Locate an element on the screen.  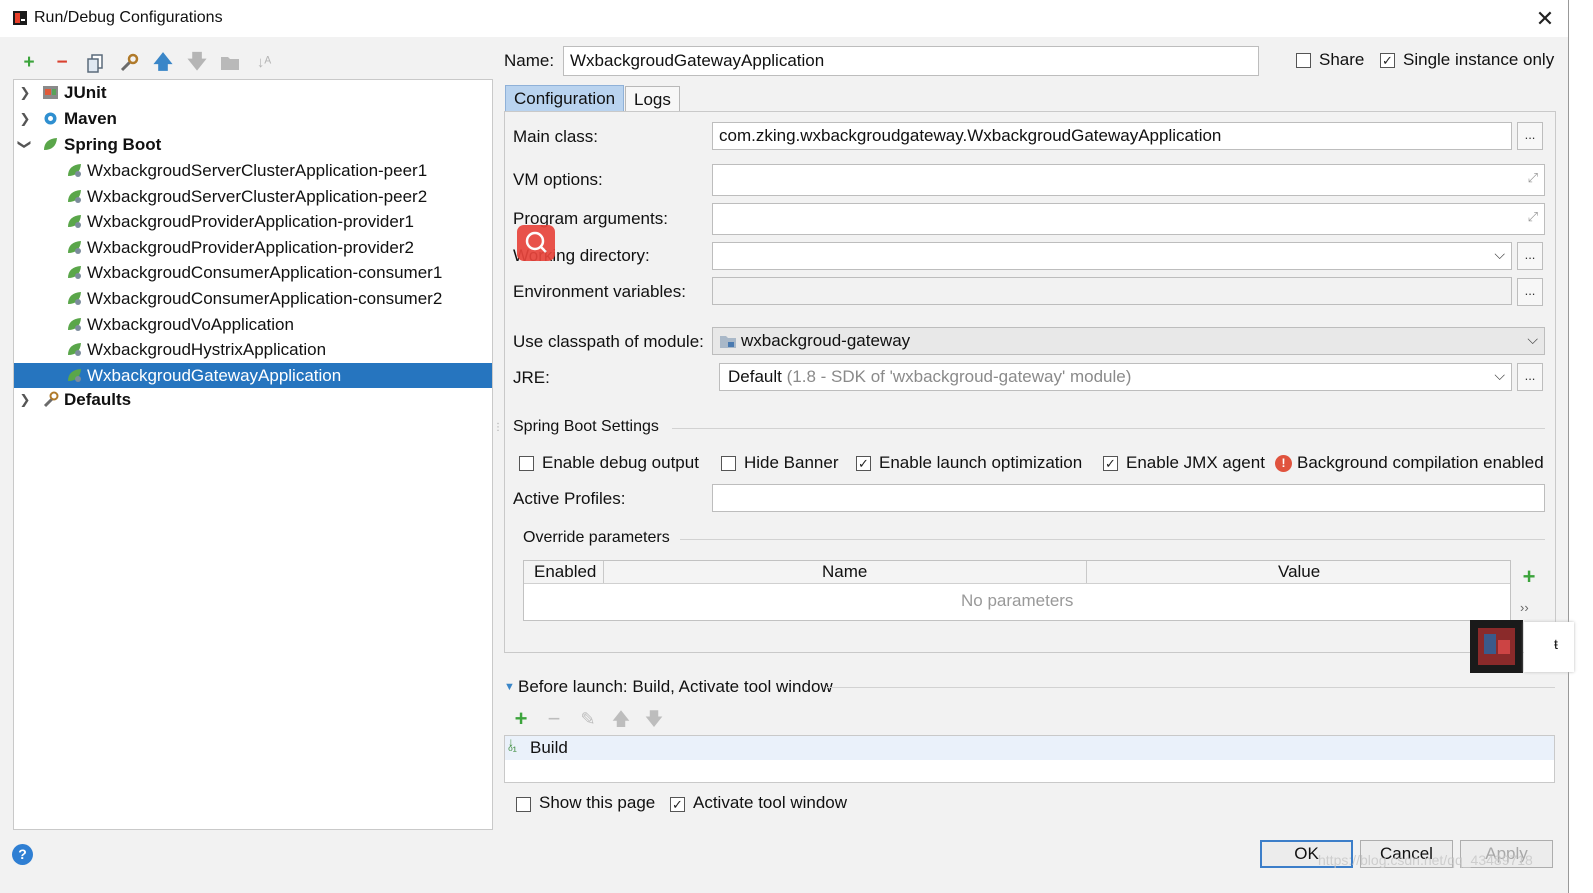
chevron-down-icon: ❯ is located at coordinates (25, 145).